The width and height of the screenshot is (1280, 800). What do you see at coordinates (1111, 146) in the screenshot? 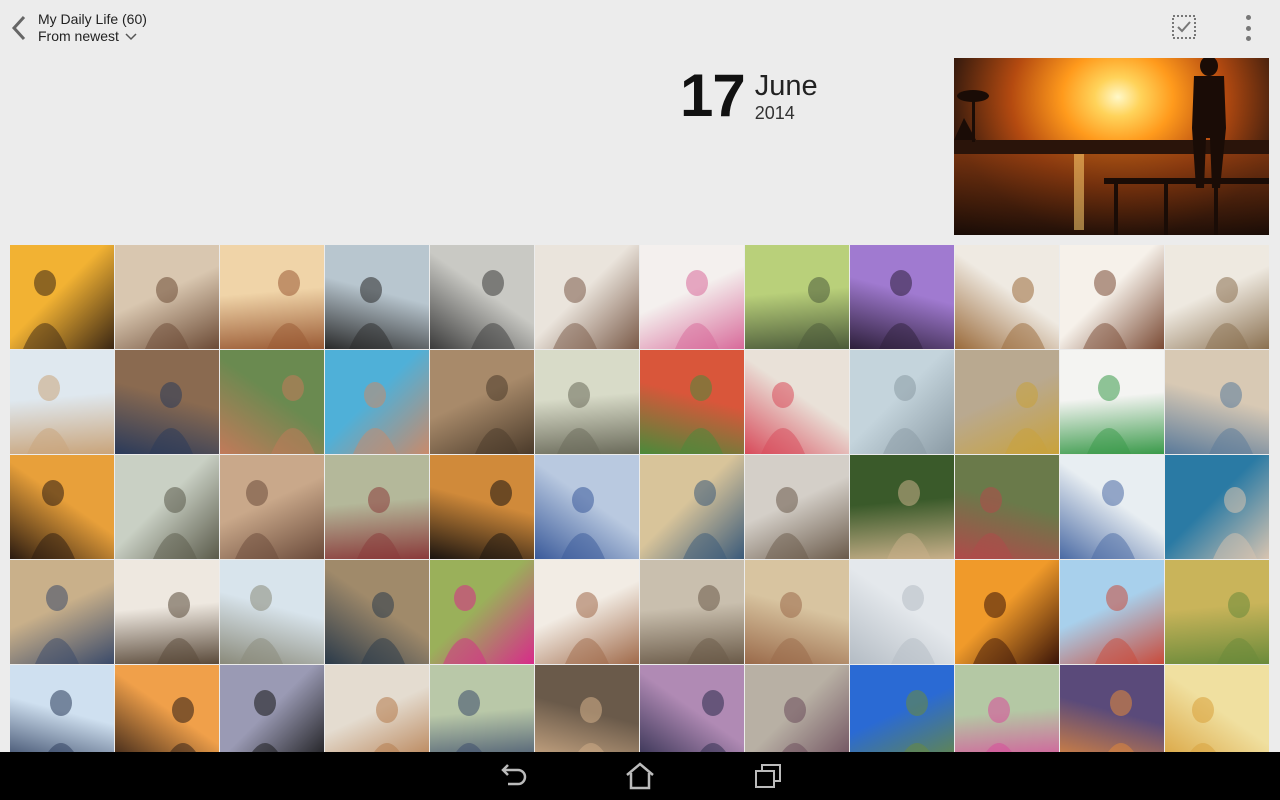
I see `featured-photo` at bounding box center [1111, 146].